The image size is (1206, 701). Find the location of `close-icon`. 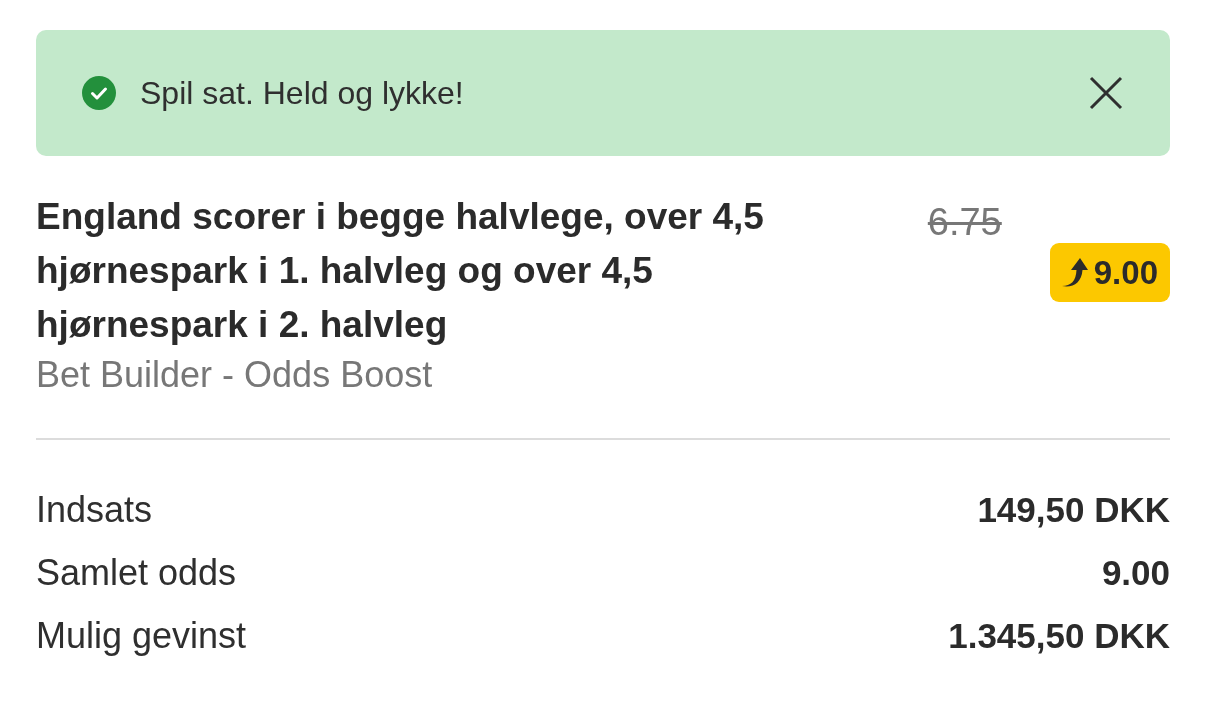

close-icon is located at coordinates (1106, 93).